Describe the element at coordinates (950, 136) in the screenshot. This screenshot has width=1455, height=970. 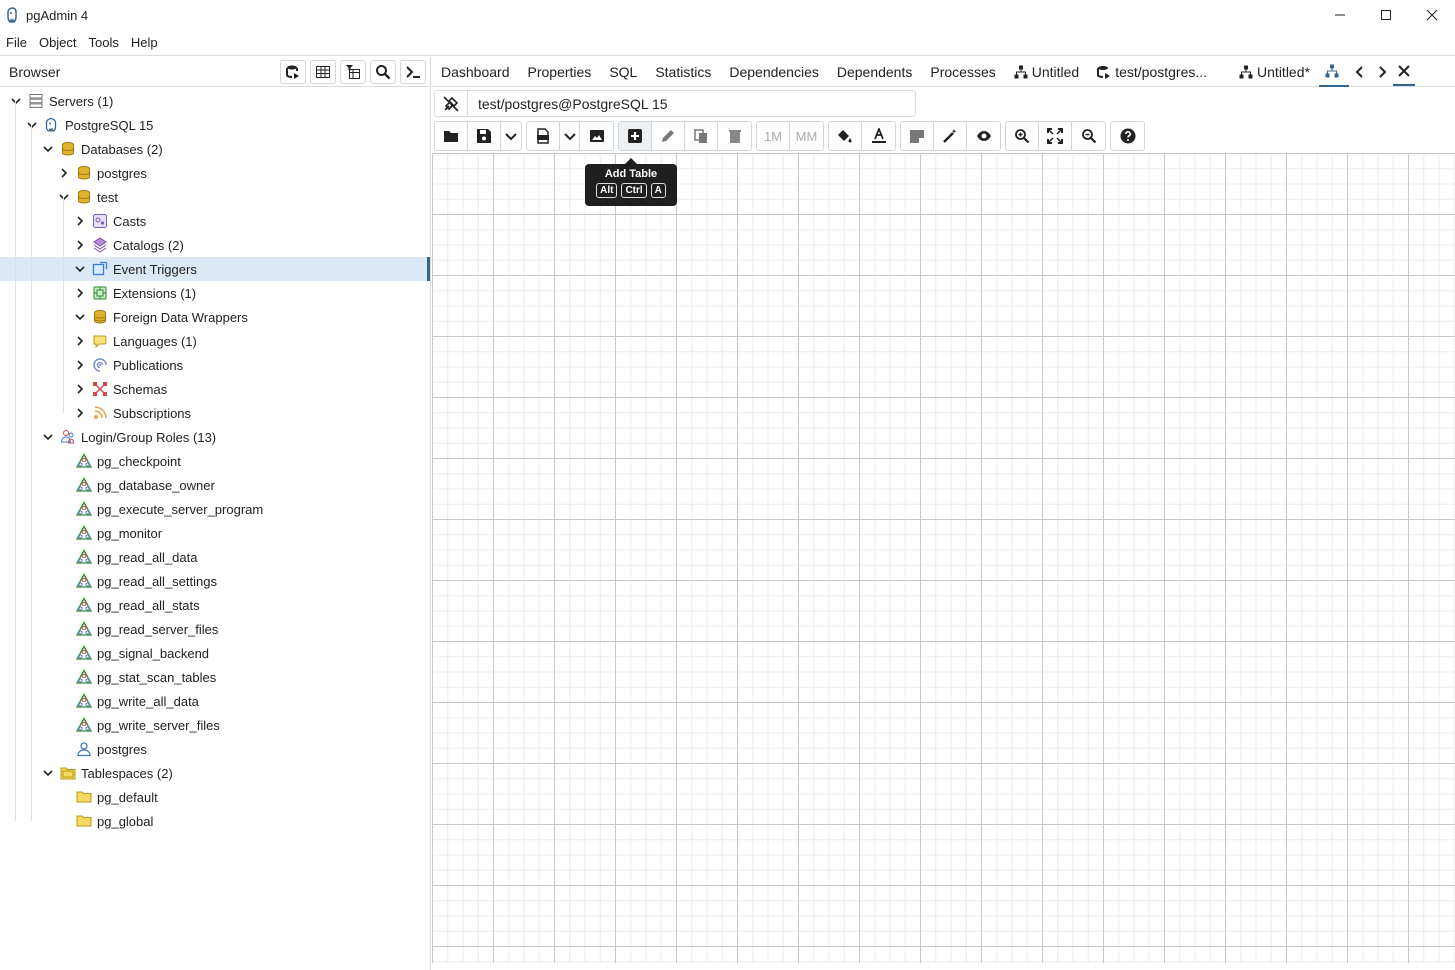
I see `auto-align-button` at that location.